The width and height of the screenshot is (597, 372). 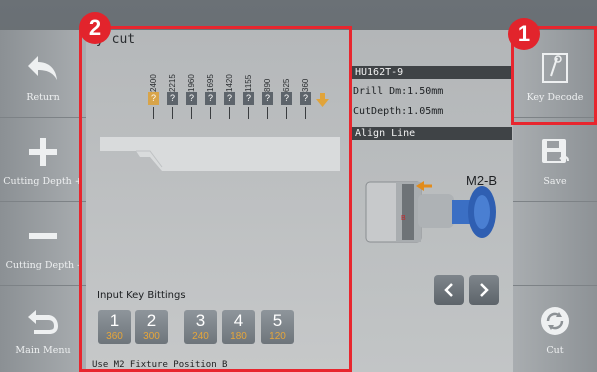 I want to click on drill-diameter: Drill Dm:1.50mm, so click(x=398, y=91).